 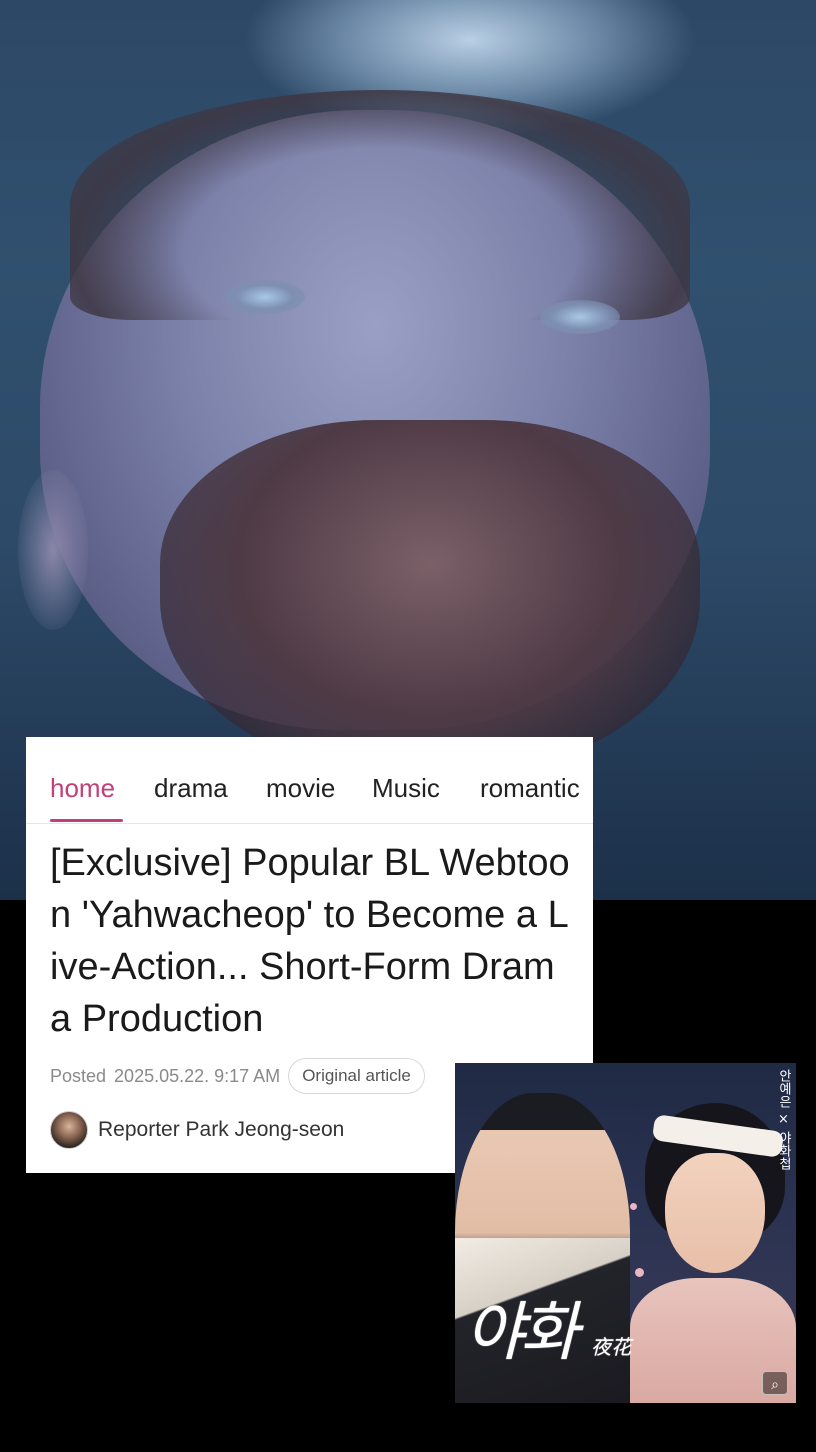 What do you see at coordinates (69, 1130) in the screenshot?
I see `avatar` at bounding box center [69, 1130].